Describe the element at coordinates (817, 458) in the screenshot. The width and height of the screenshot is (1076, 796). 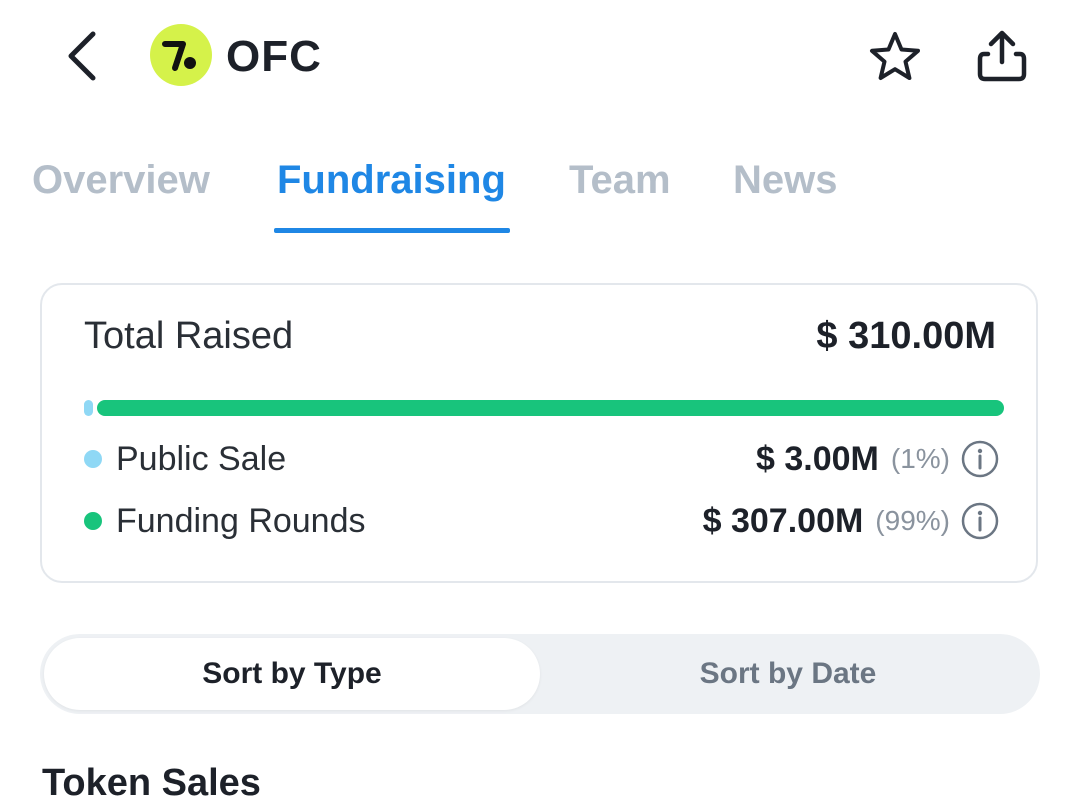
I see `breakdown-value: $ 3.00M` at that location.